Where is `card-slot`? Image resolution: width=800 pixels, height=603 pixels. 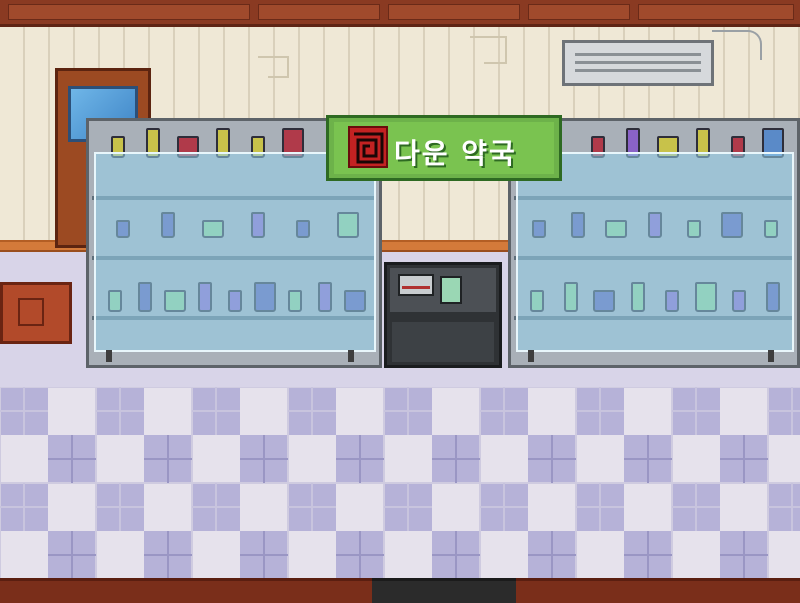
card-slot is located at coordinates (416, 287).